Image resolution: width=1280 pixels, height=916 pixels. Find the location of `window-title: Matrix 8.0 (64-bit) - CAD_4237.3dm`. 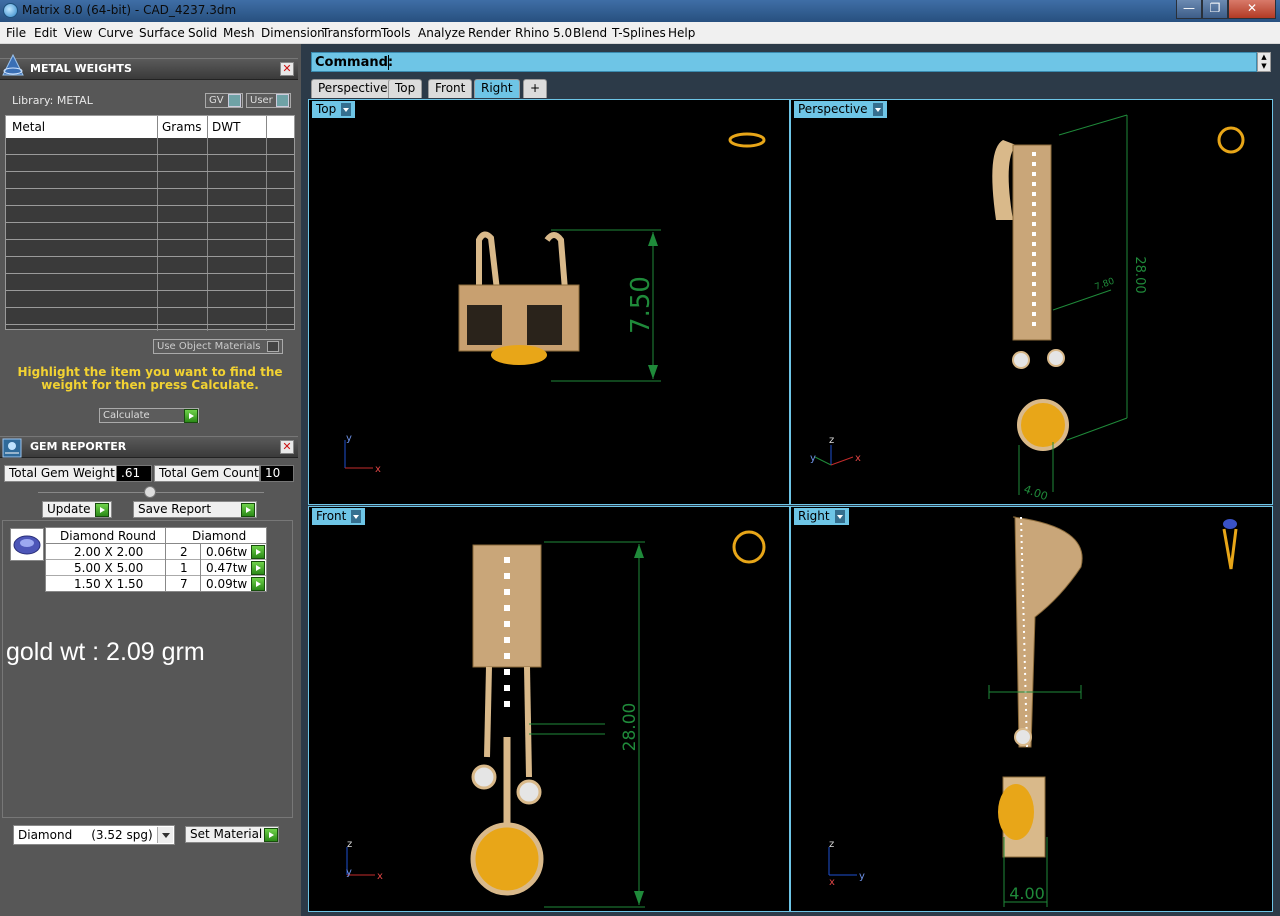

window-title: Matrix 8.0 (64-bit) - CAD_4237.3dm is located at coordinates (129, 10).